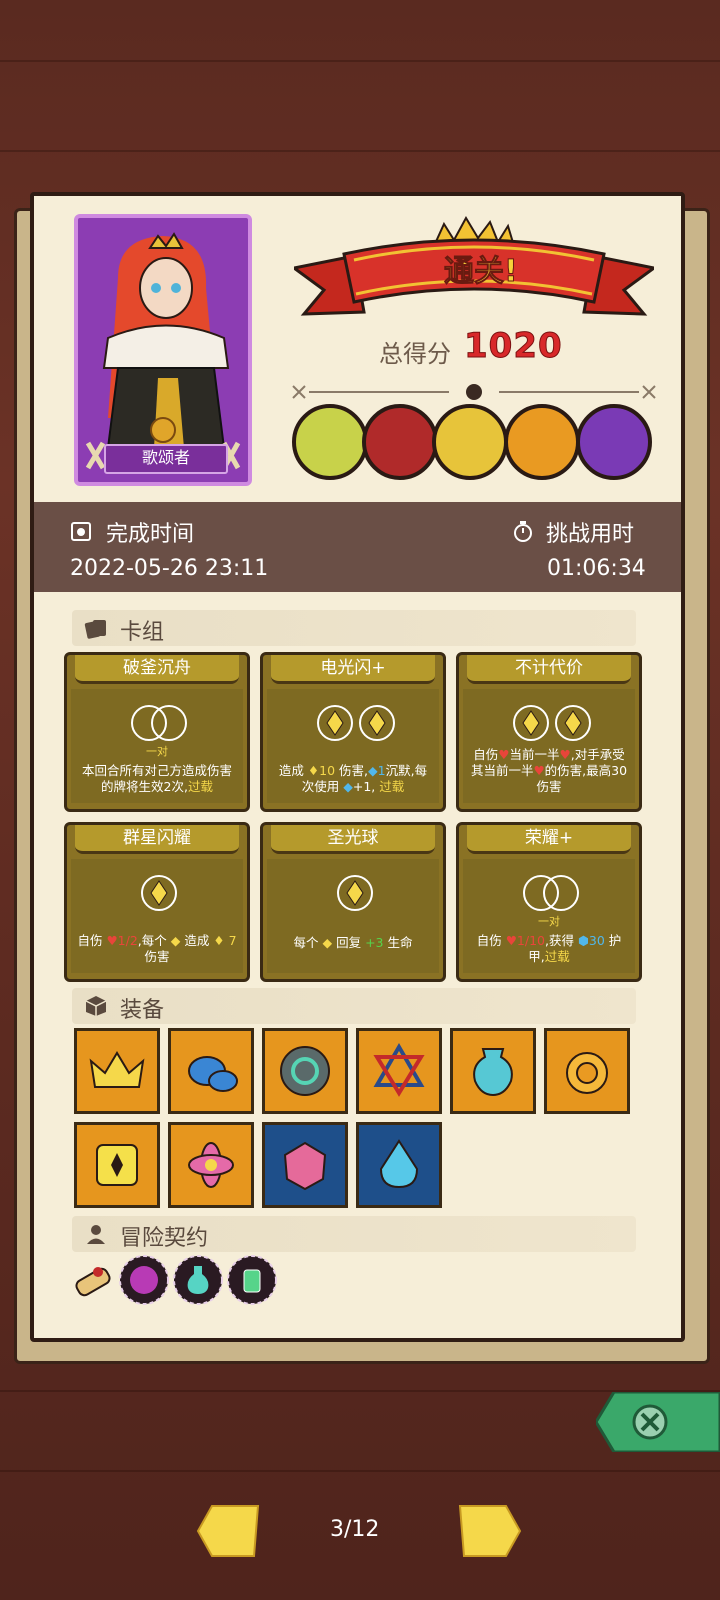 The height and width of the screenshot is (1600, 720). What do you see at coordinates (330, 442) in the screenshot?
I see `bone-dragon-boss-icon` at bounding box center [330, 442].